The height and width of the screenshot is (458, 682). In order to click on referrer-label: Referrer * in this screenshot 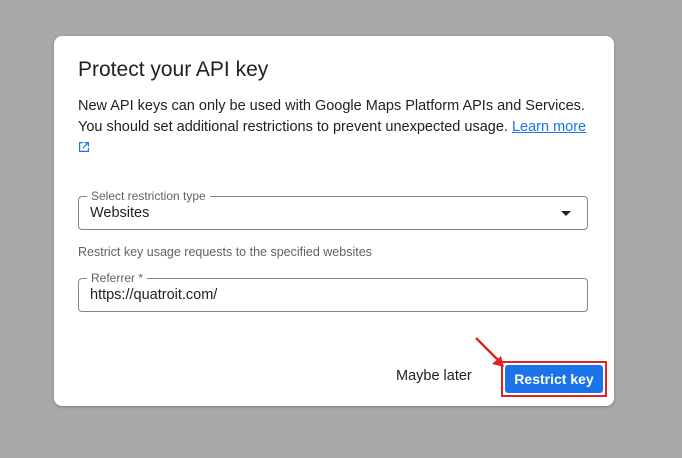, I will do `click(117, 278)`.